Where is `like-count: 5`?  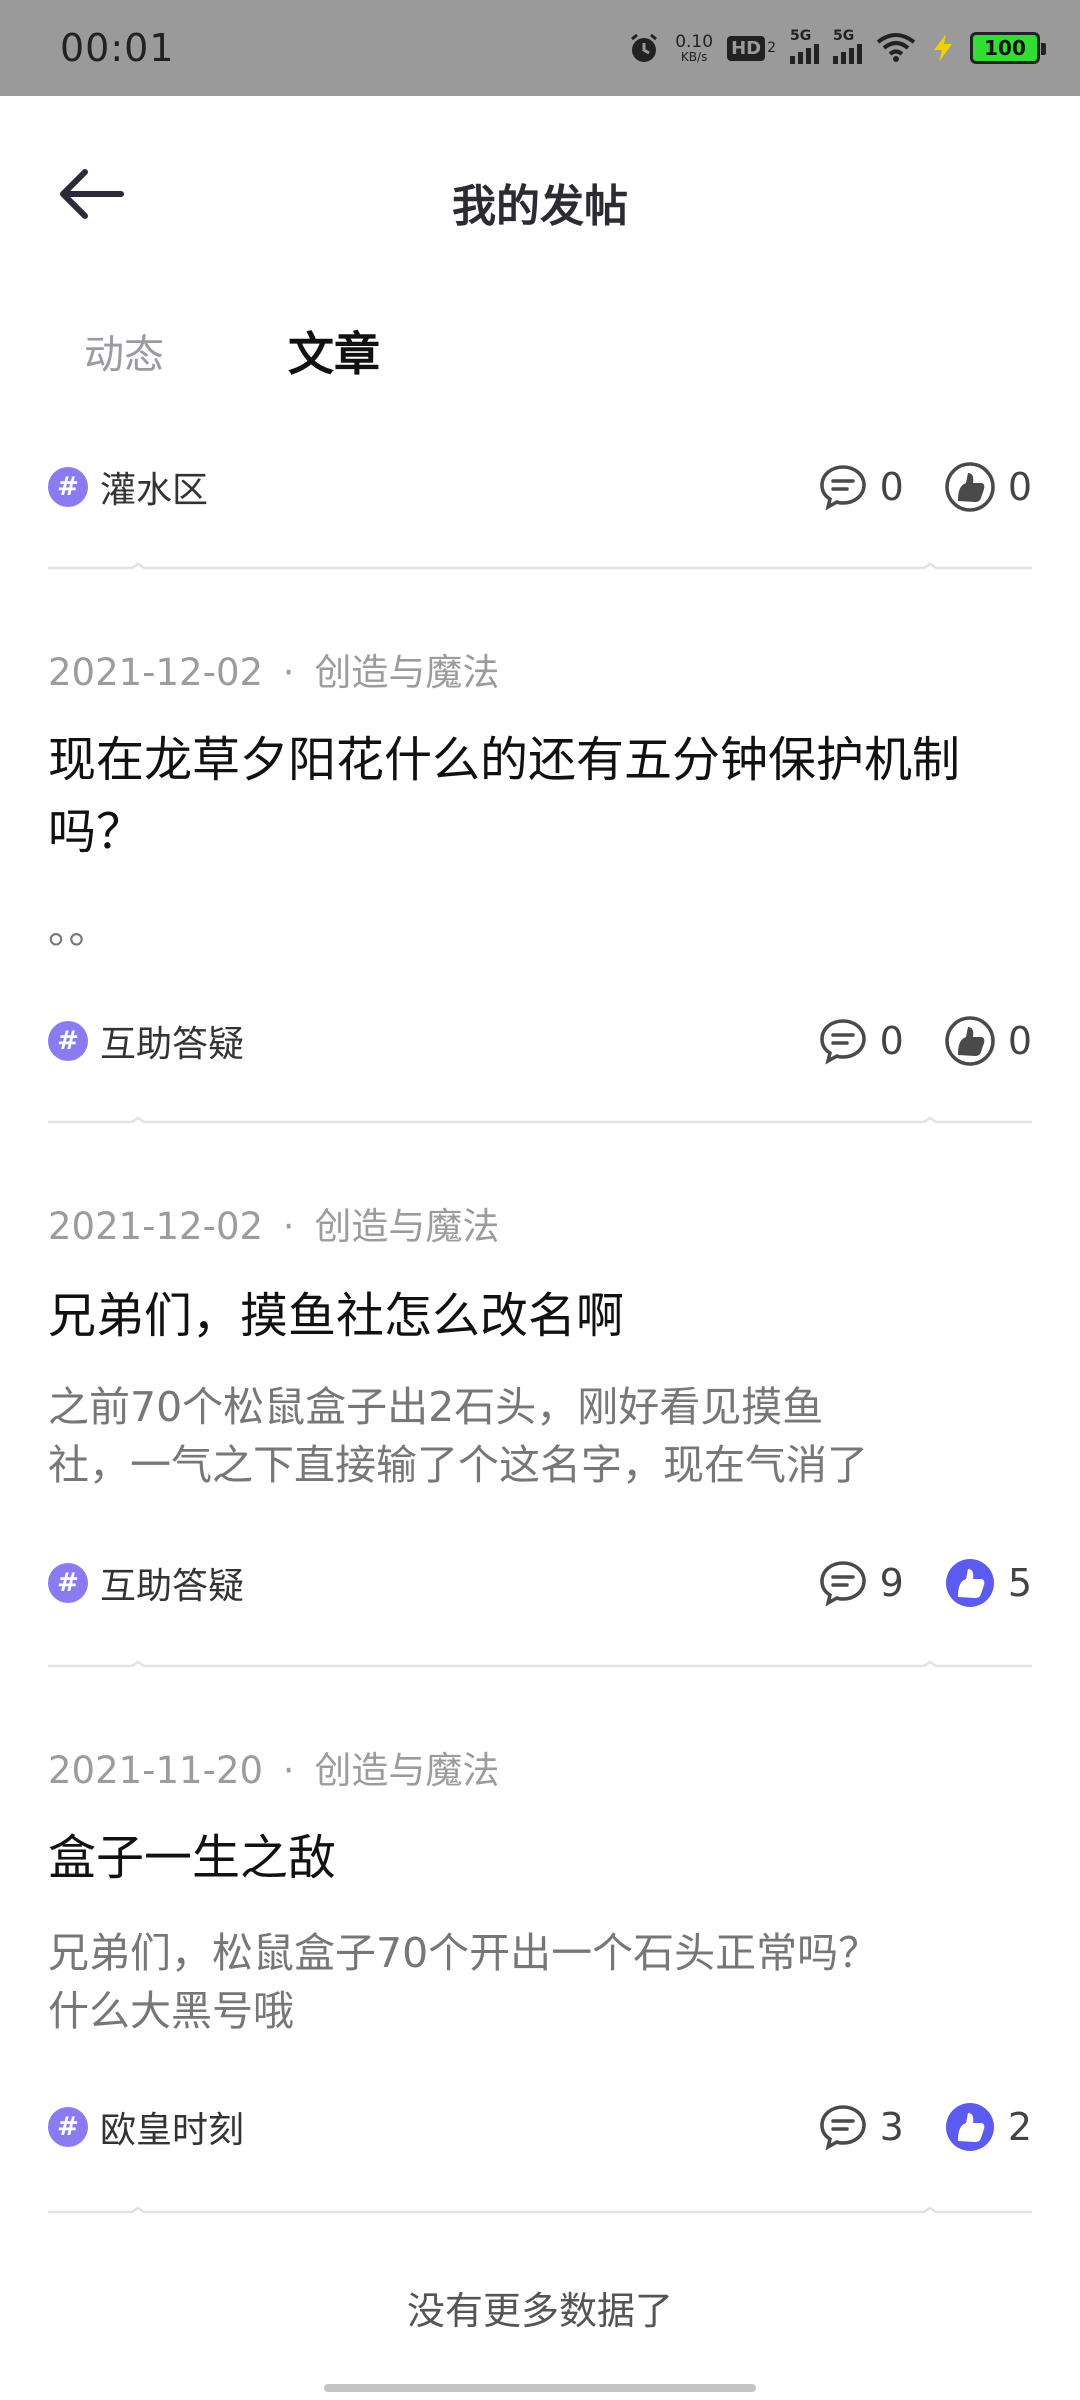
like-count: 5 is located at coordinates (1019, 1583).